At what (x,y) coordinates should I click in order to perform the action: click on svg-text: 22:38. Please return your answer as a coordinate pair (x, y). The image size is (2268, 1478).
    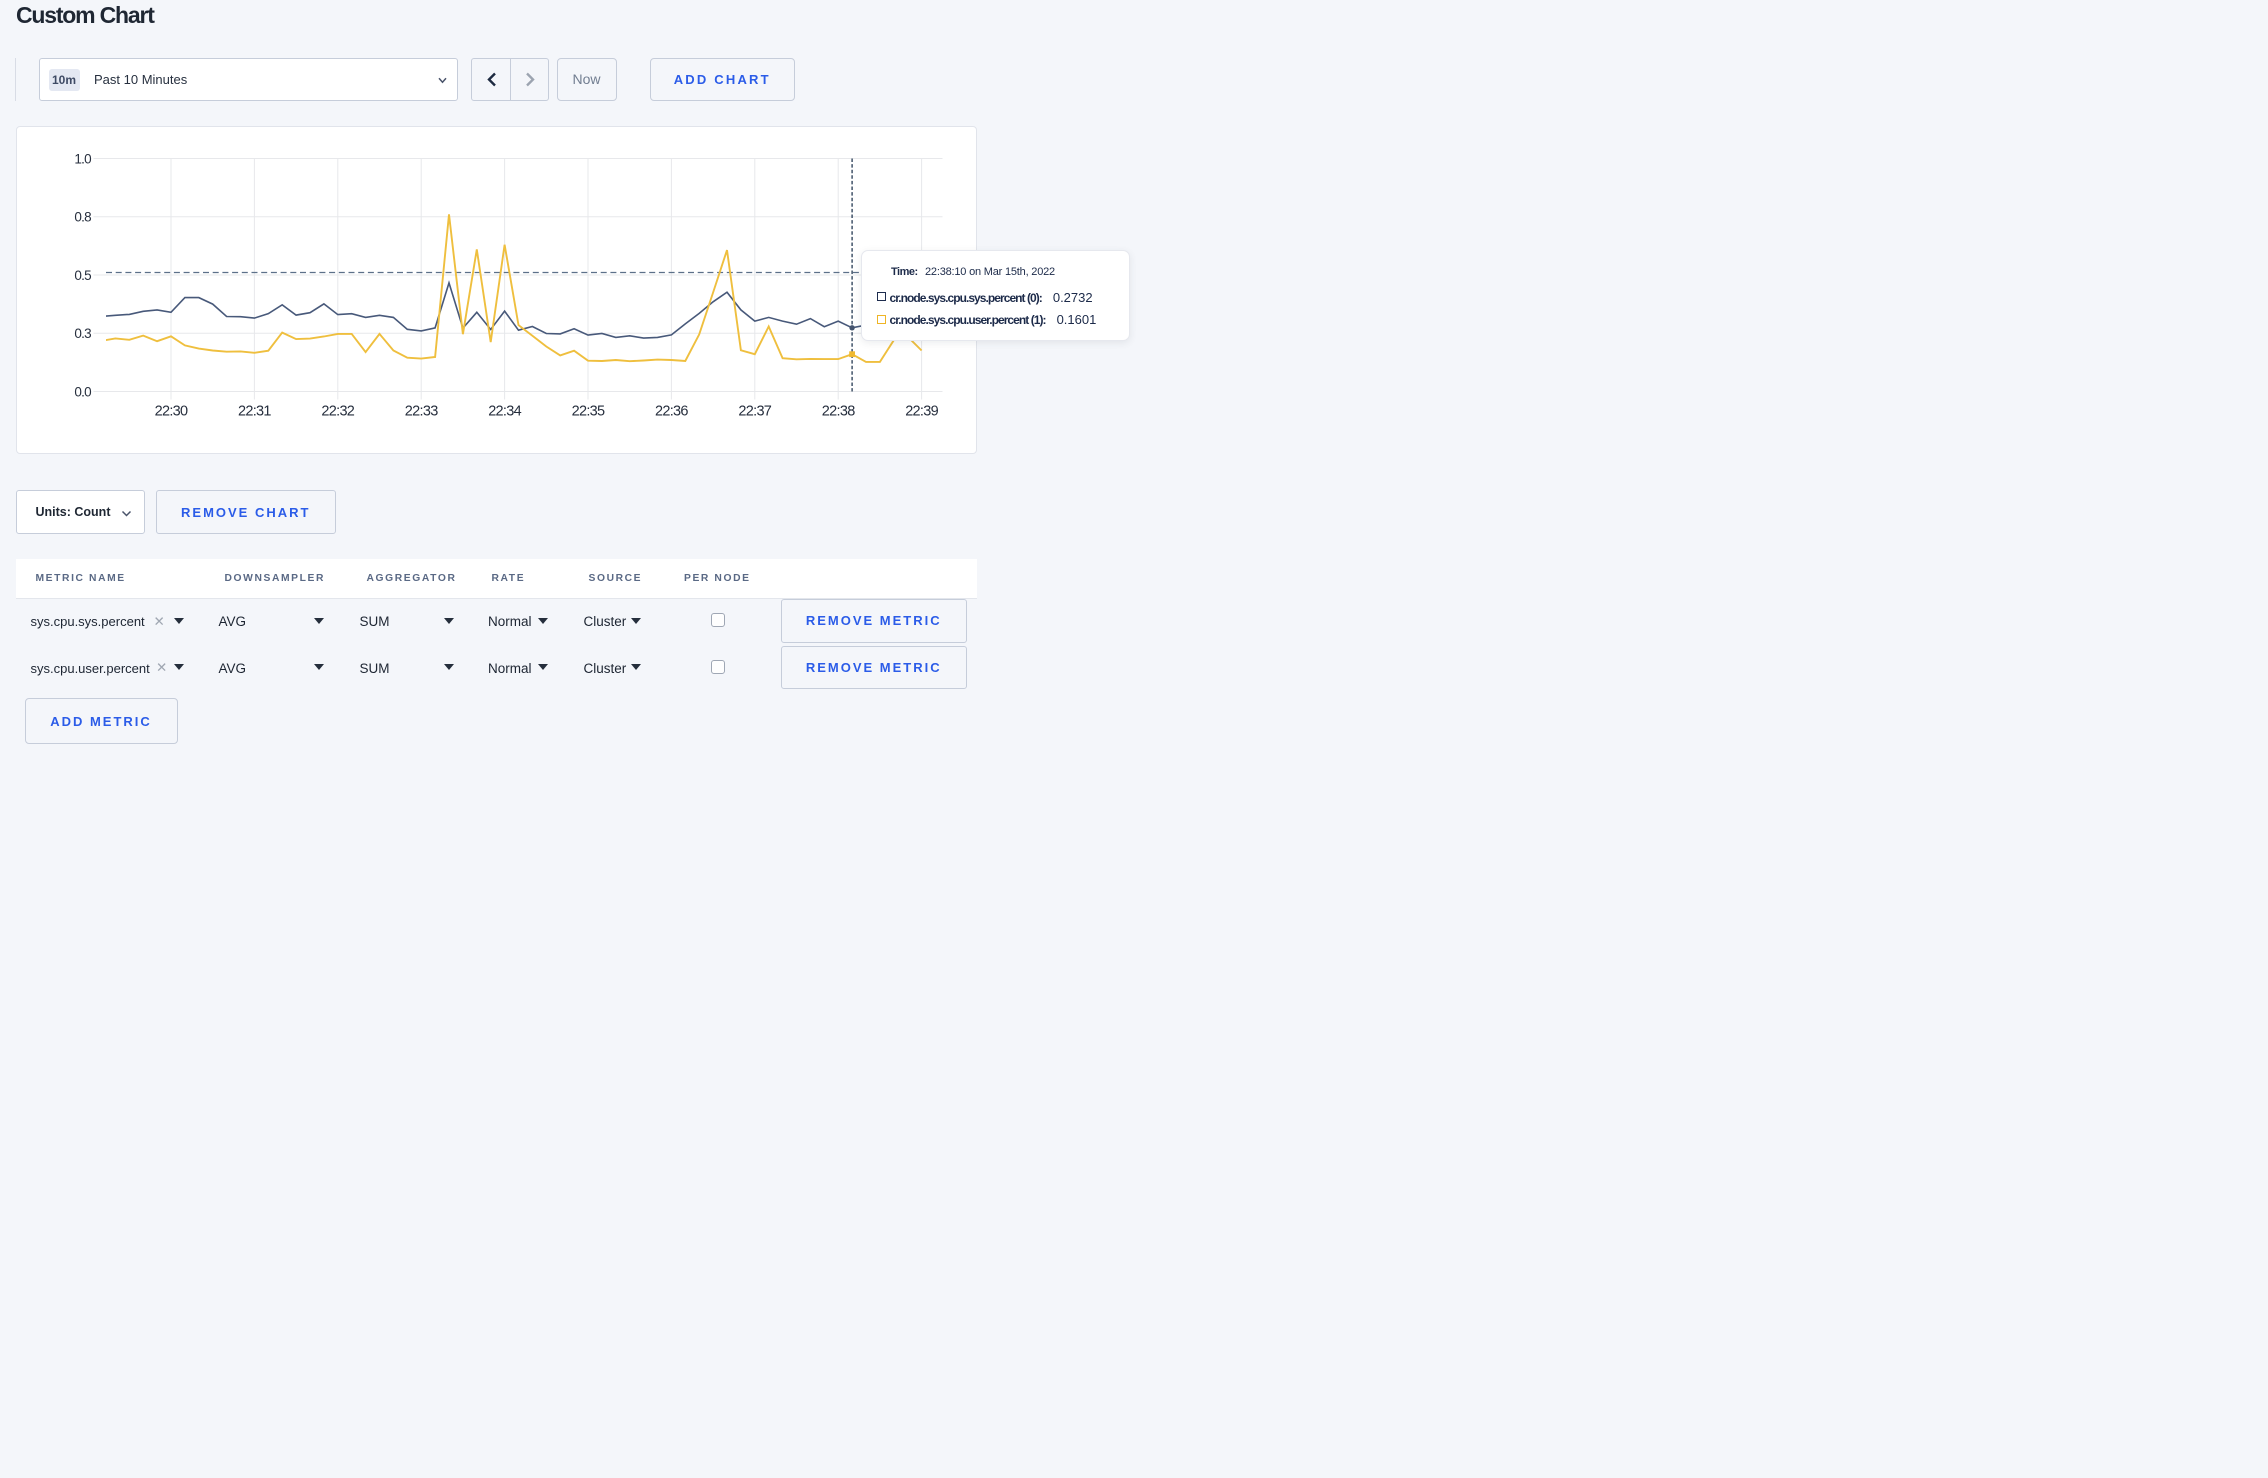
    Looking at the image, I should click on (837, 411).